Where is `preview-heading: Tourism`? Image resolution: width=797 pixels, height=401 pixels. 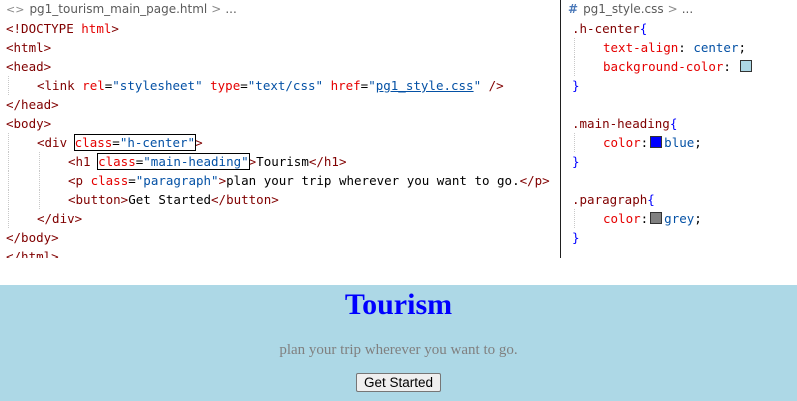
preview-heading: Tourism is located at coordinates (398, 304).